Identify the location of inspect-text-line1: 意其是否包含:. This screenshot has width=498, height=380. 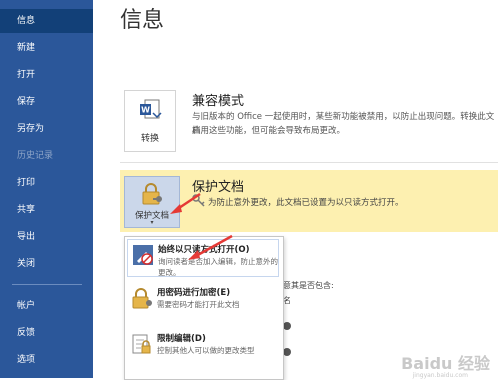
(308, 285).